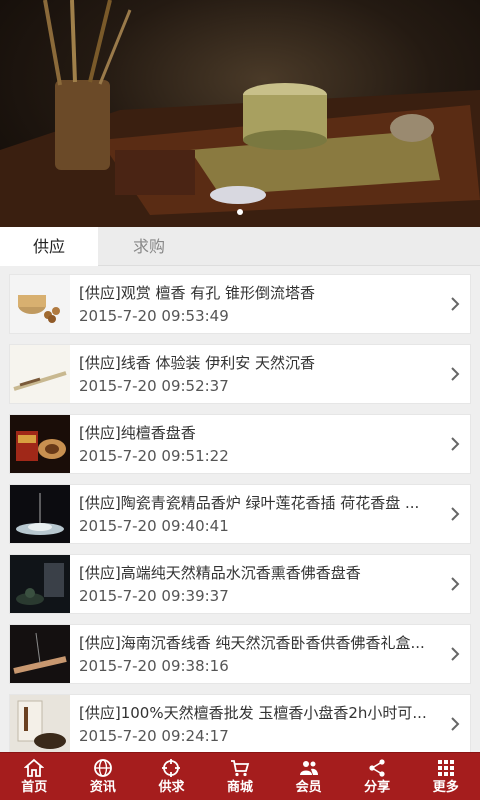  What do you see at coordinates (220, 572) in the screenshot?
I see `item-title: [供应]高端纯天然精品水沉香熏香佛香盘香` at bounding box center [220, 572].